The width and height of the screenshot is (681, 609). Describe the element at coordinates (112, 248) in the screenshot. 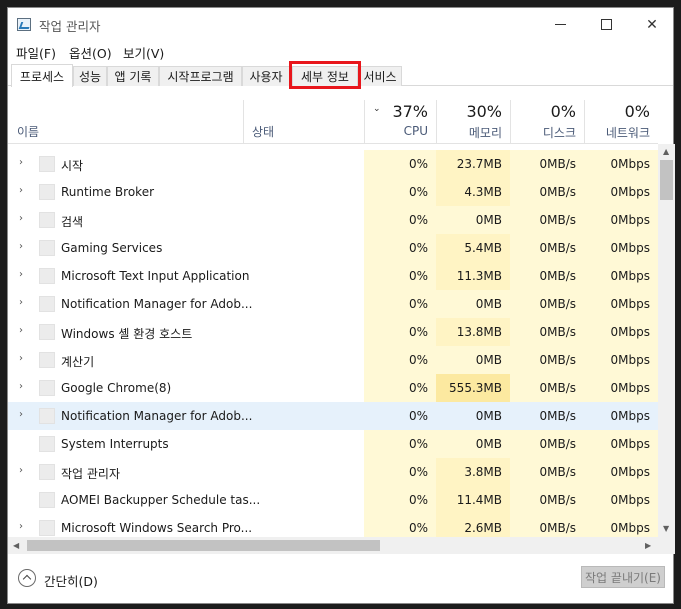

I see `process-name: Gaming Services` at that location.